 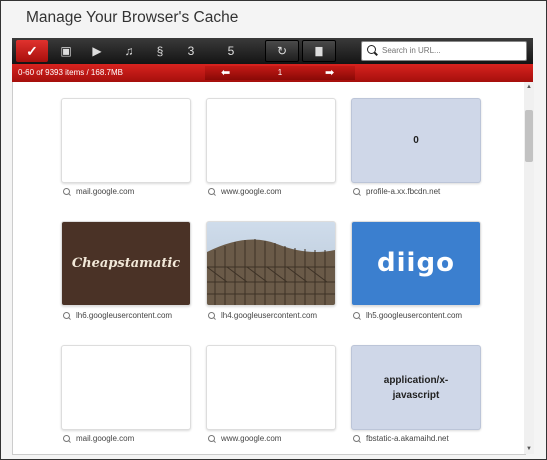 I want to click on pager: ⬅ 1 ➡, so click(x=280, y=73).